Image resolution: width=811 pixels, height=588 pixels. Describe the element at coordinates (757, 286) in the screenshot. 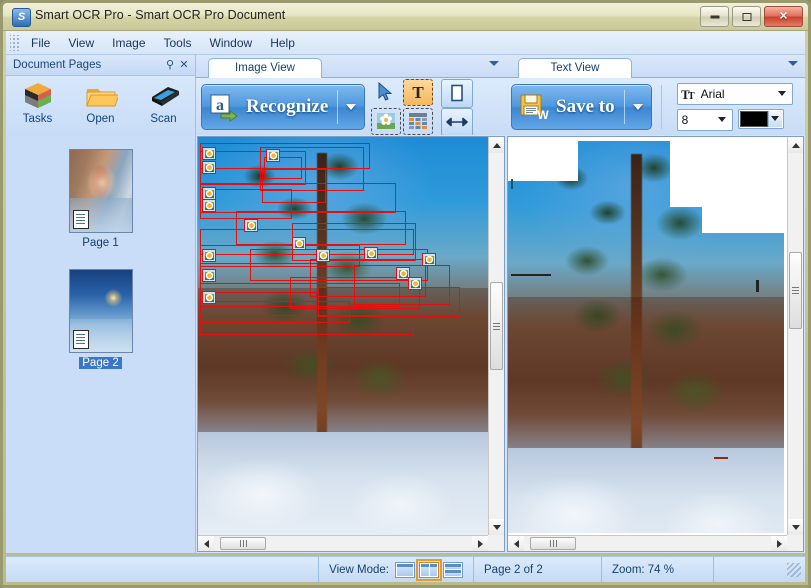

I see `text-marker` at that location.